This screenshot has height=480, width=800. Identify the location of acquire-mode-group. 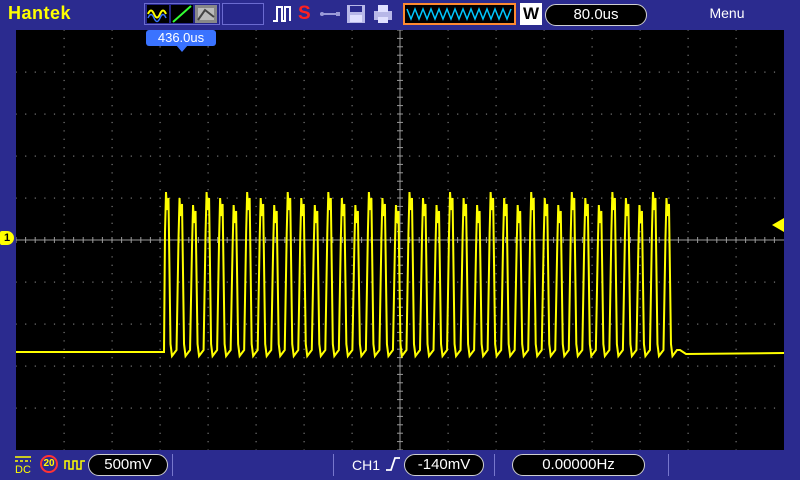
(182, 14).